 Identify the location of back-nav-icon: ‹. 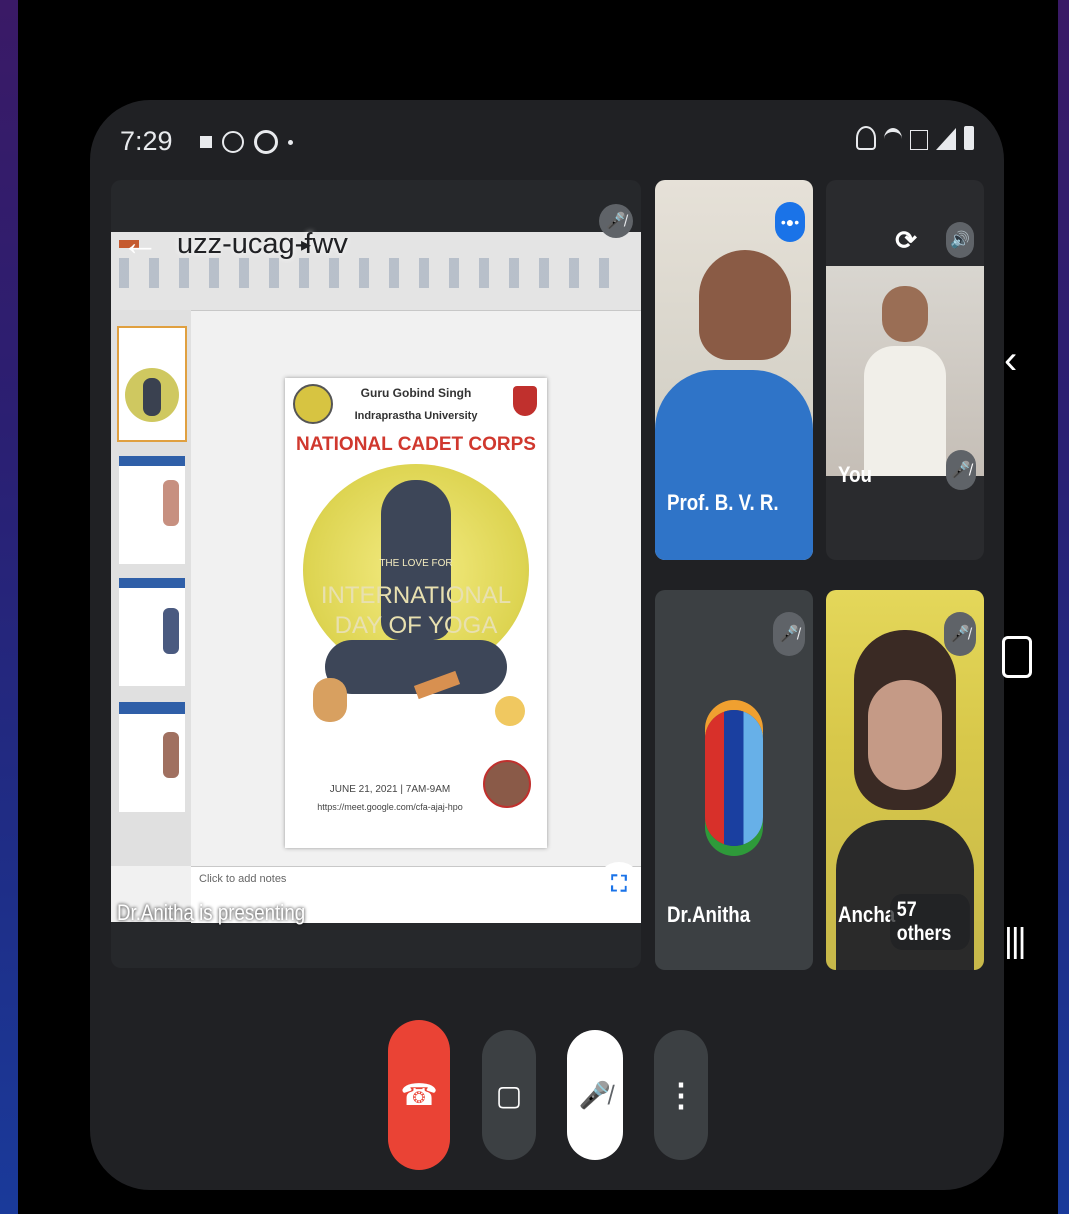
(1010, 360).